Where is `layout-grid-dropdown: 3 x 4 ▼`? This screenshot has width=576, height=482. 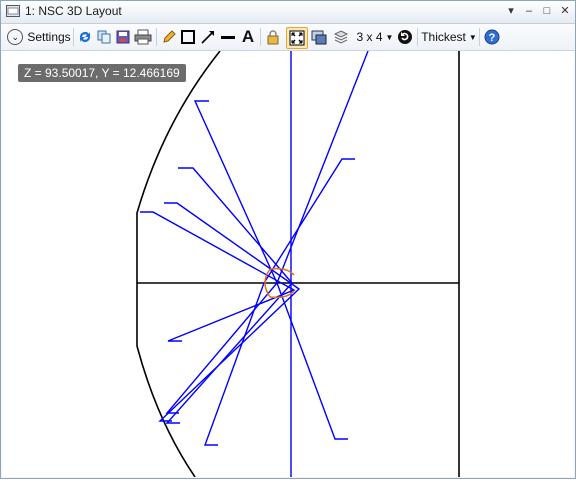
layout-grid-dropdown: 3 x 4 ▼ is located at coordinates (375, 37).